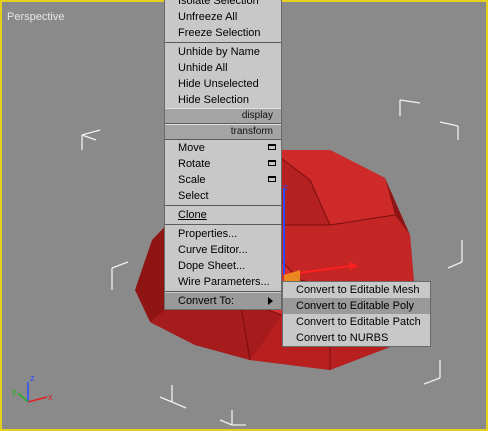 Image resolution: width=488 pixels, height=431 pixels. What do you see at coordinates (223, 132) in the screenshot?
I see `quadrant-header-transform: transform` at bounding box center [223, 132].